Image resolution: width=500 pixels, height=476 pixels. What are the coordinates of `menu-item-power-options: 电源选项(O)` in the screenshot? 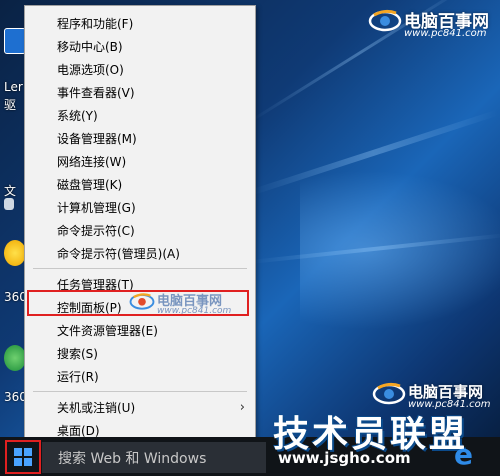 It's located at (140, 70).